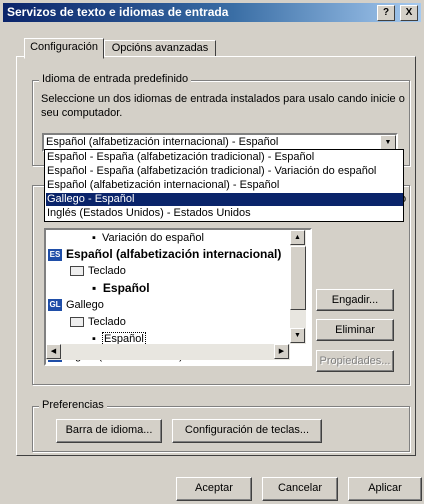  I want to click on preferences-legend: Preferencias, so click(73, 405).